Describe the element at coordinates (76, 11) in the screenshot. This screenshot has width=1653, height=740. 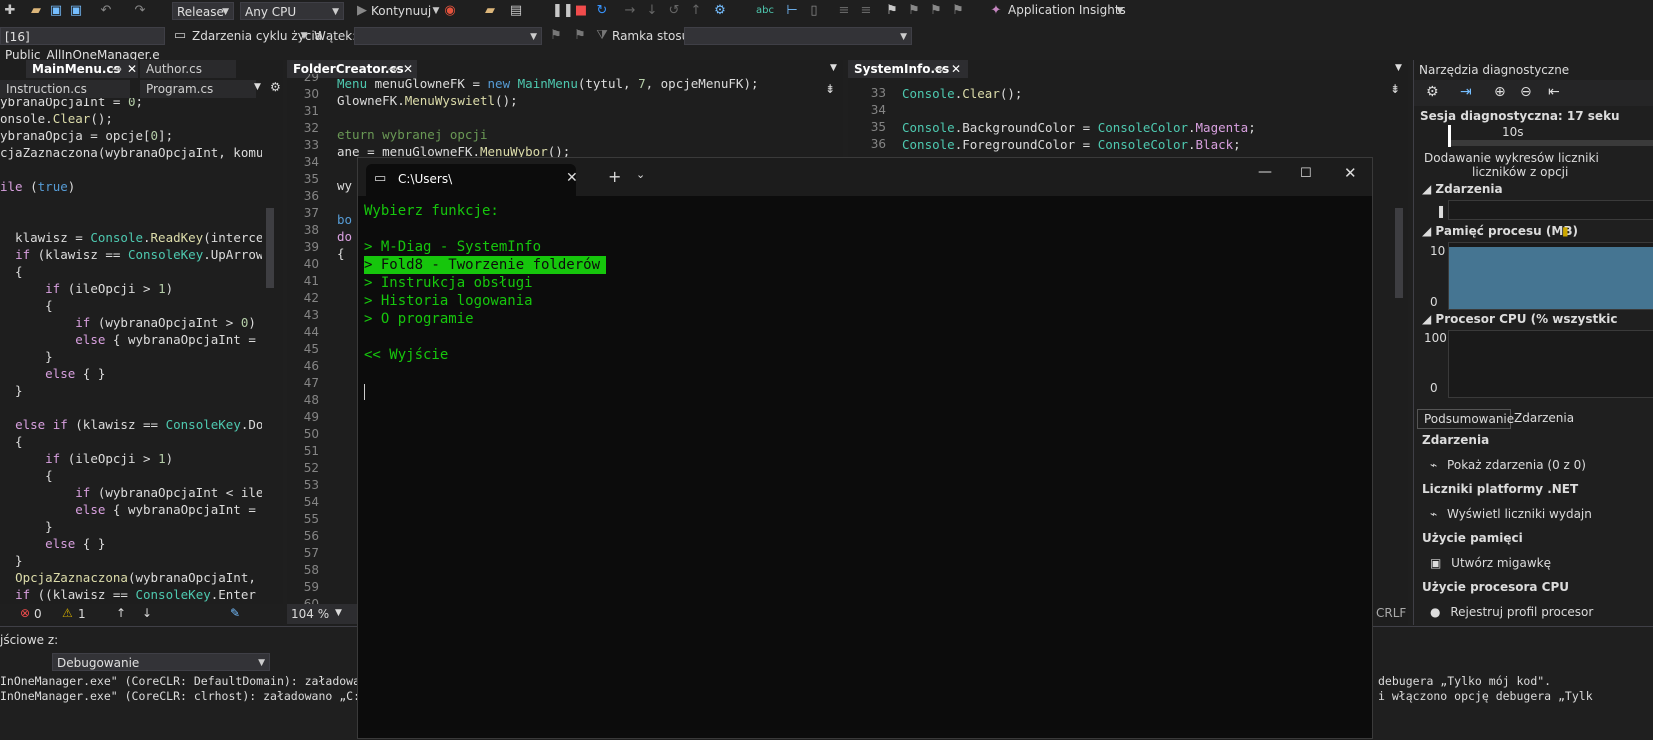
I see `save-all-icon: ▣` at that location.